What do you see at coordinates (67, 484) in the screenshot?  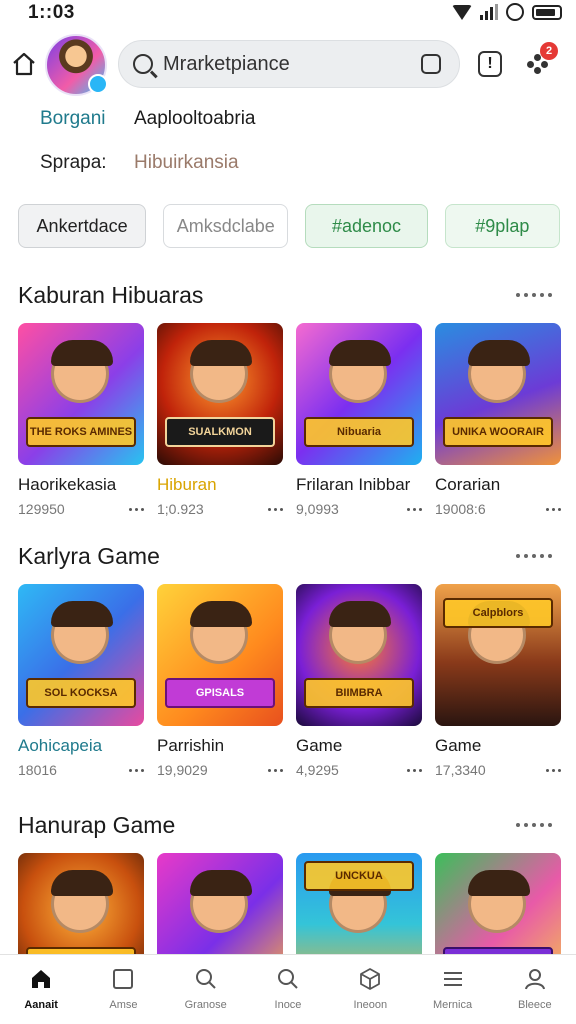 I see `game-name: Haorikekasia` at bounding box center [67, 484].